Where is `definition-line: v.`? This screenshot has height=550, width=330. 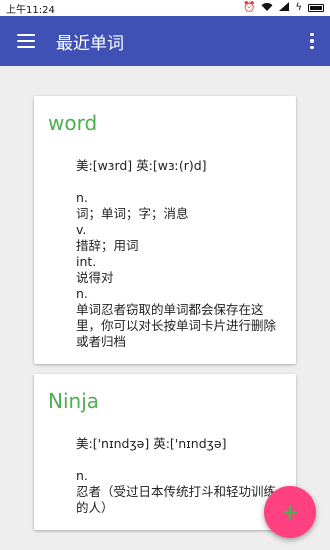 definition-line: v. is located at coordinates (81, 229).